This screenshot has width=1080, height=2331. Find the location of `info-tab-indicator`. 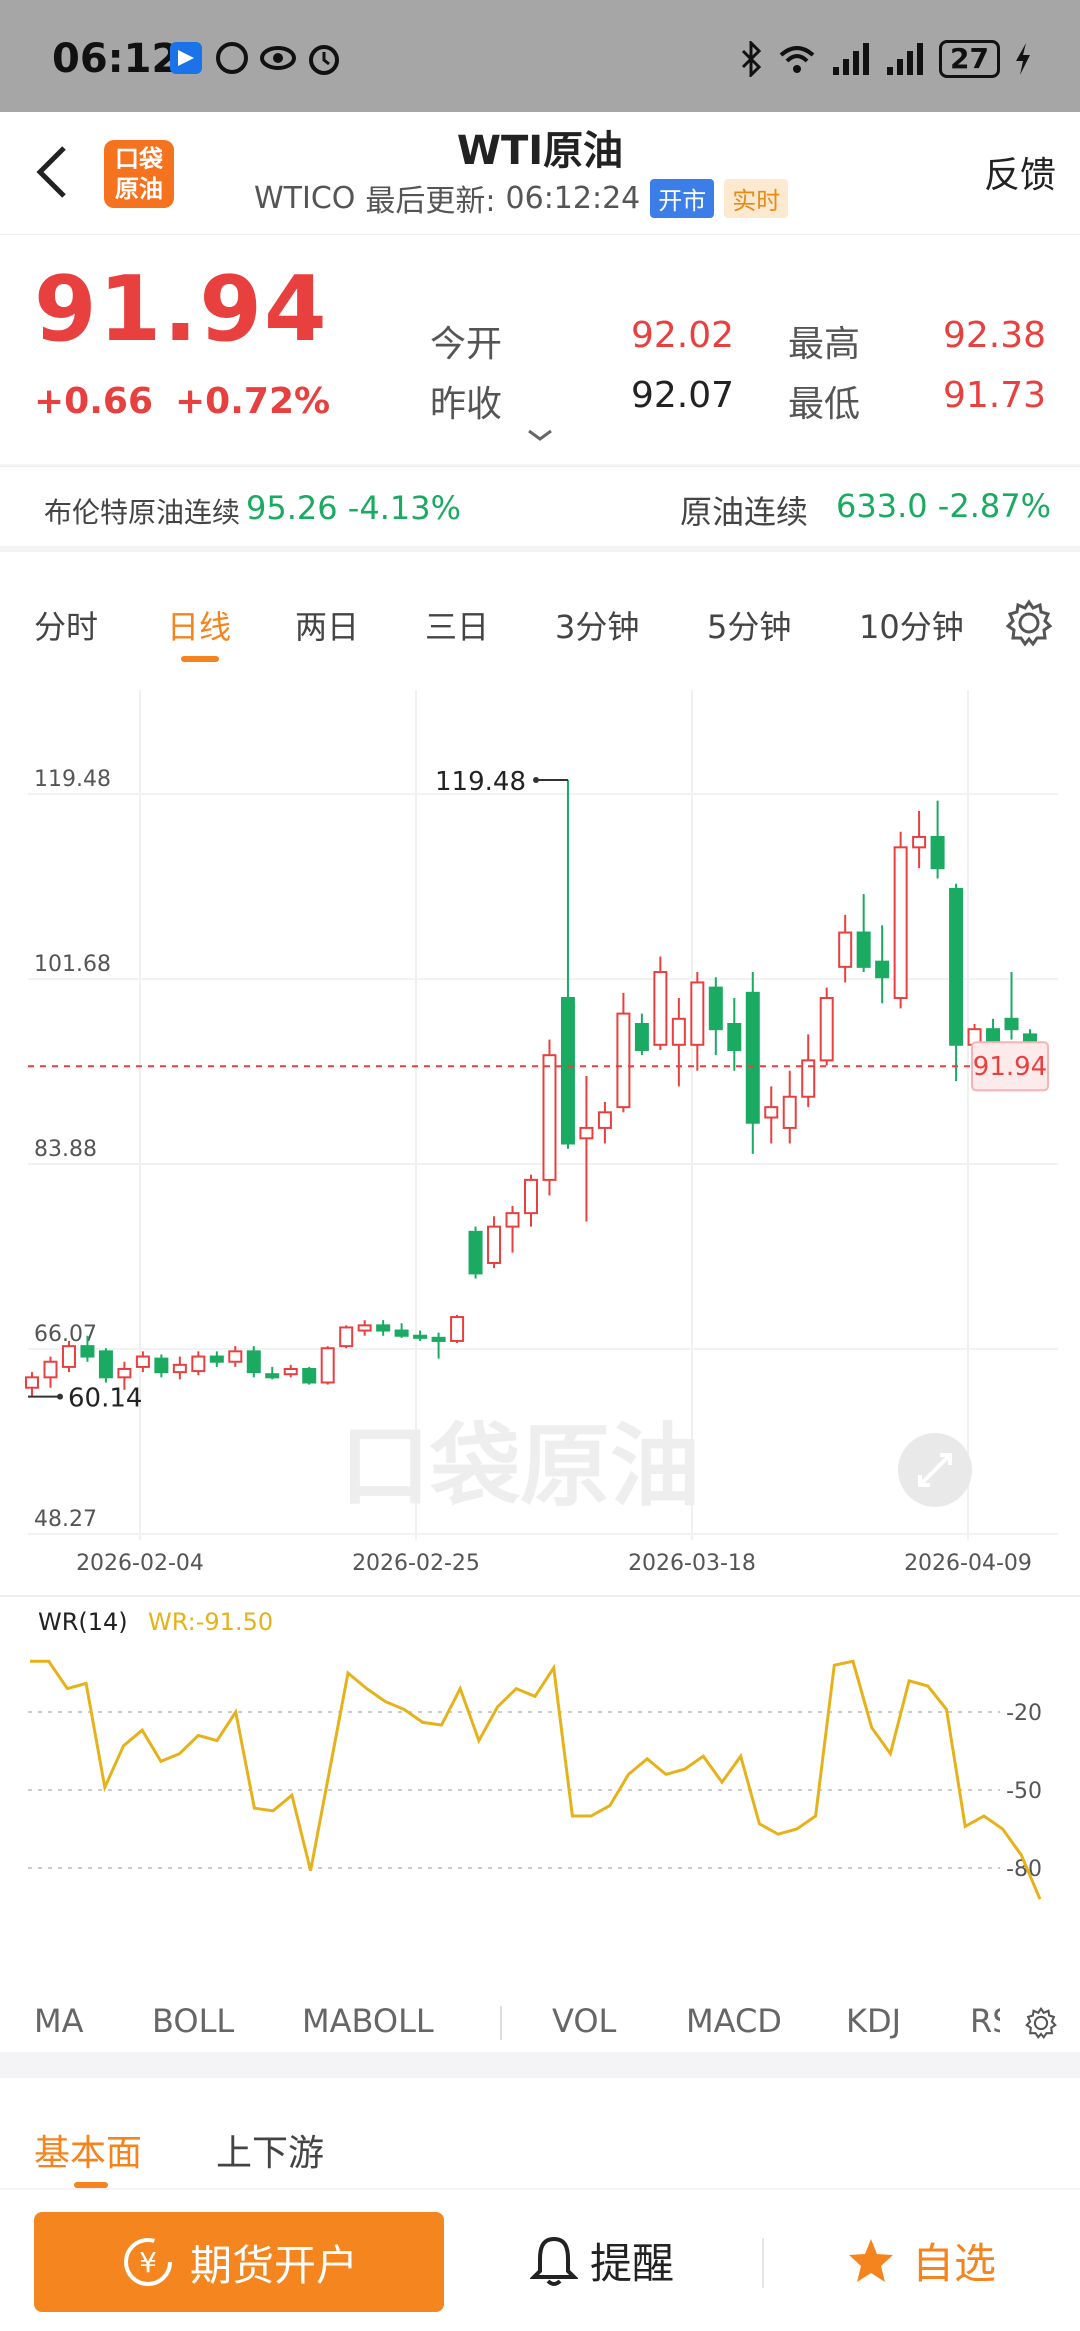

info-tab-indicator is located at coordinates (91, 2185).